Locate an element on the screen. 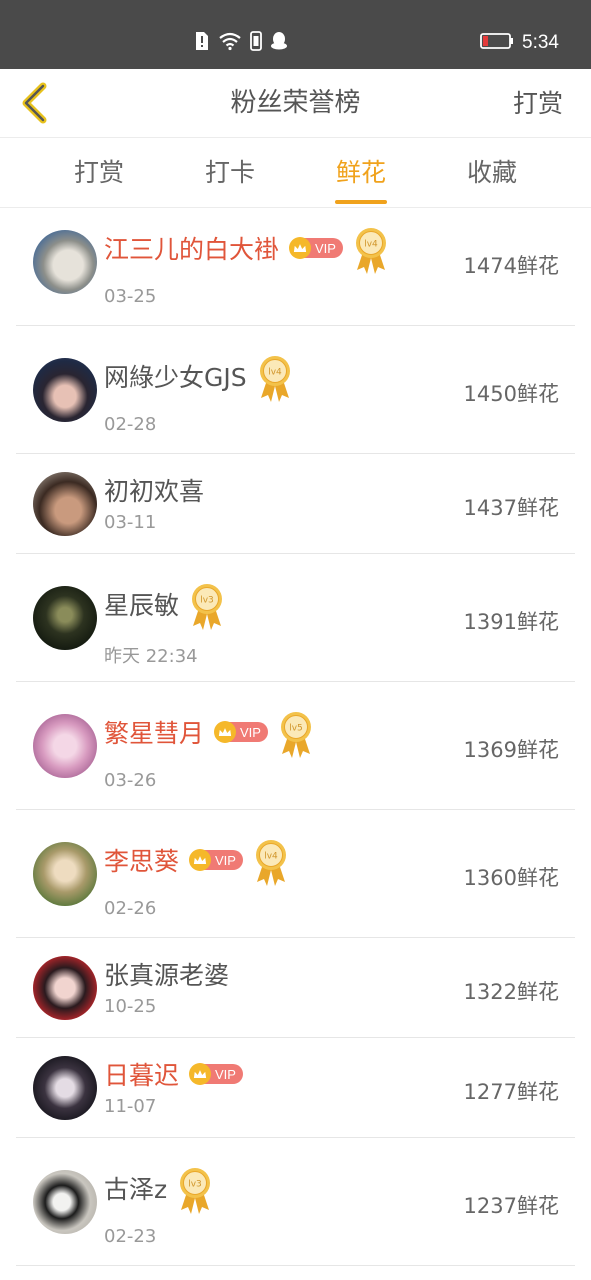  fan-date: 昨天 22:34 is located at coordinates (151, 656).